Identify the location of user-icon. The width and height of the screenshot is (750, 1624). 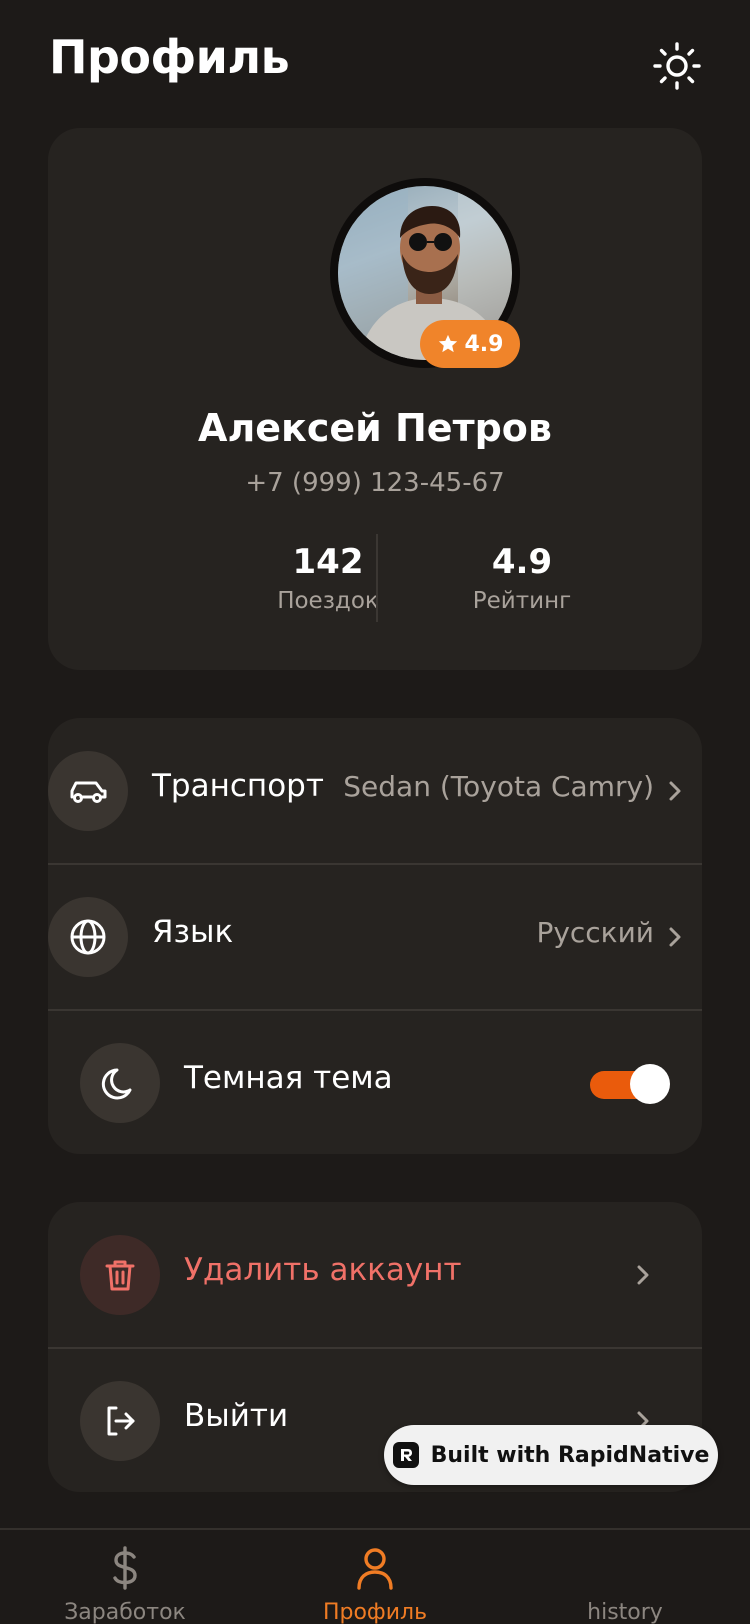
(375, 1569).